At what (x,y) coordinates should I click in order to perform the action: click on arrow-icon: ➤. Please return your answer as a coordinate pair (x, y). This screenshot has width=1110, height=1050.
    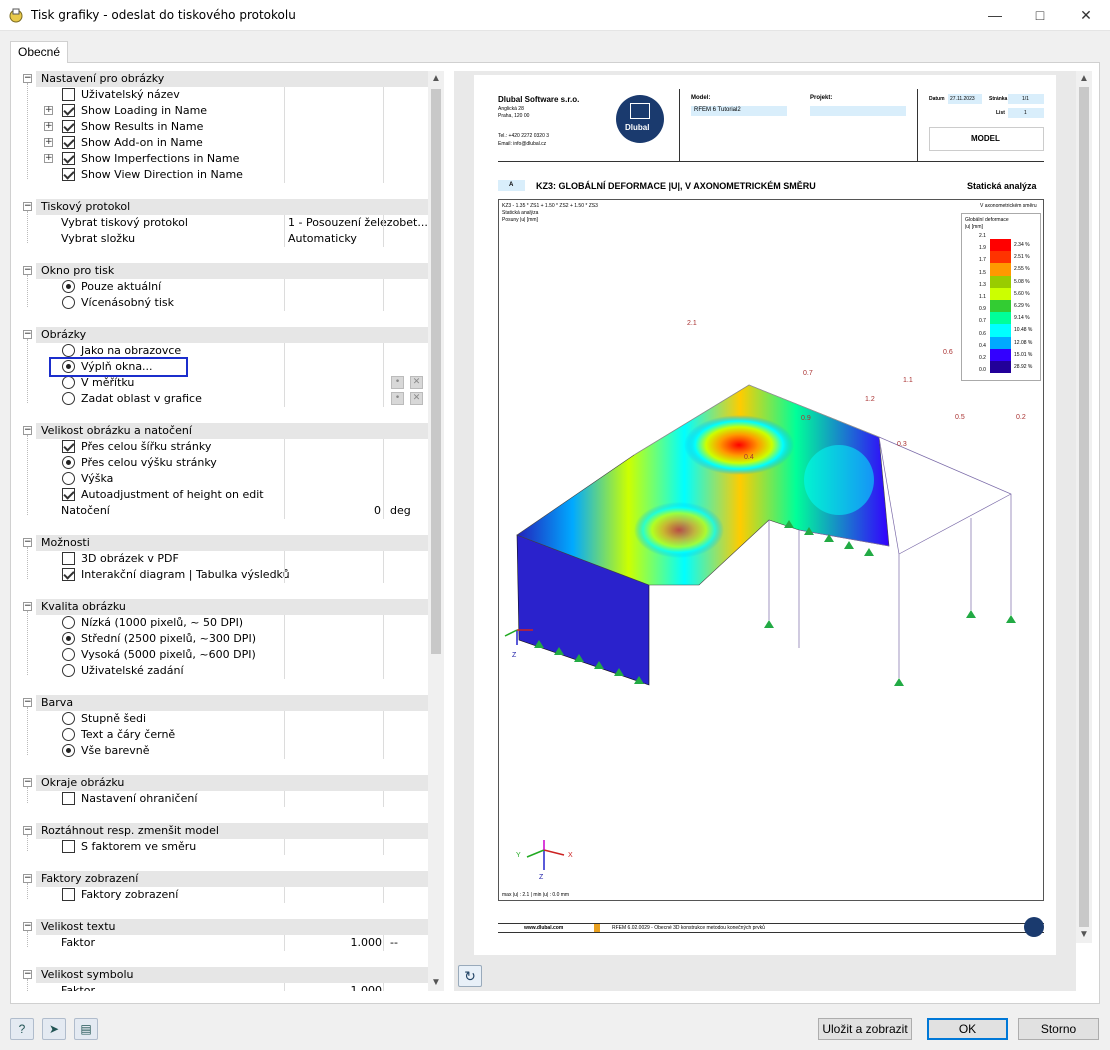
    Looking at the image, I should click on (54, 1029).